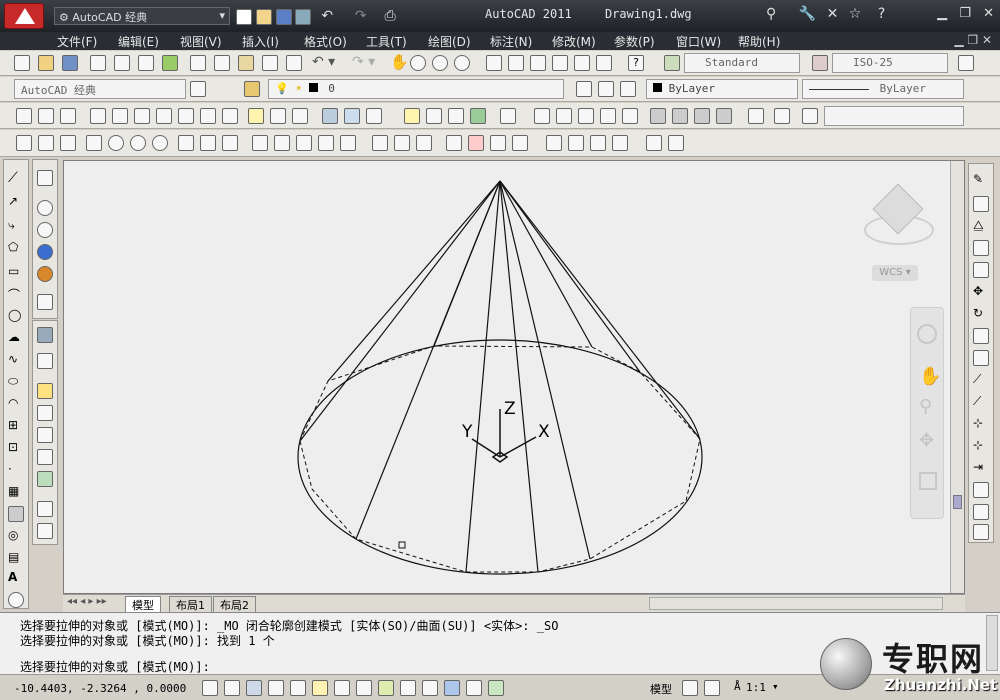 The image size is (1000, 700). Describe the element at coordinates (630, 116) in the screenshot. I see `view-front-icon` at that location.